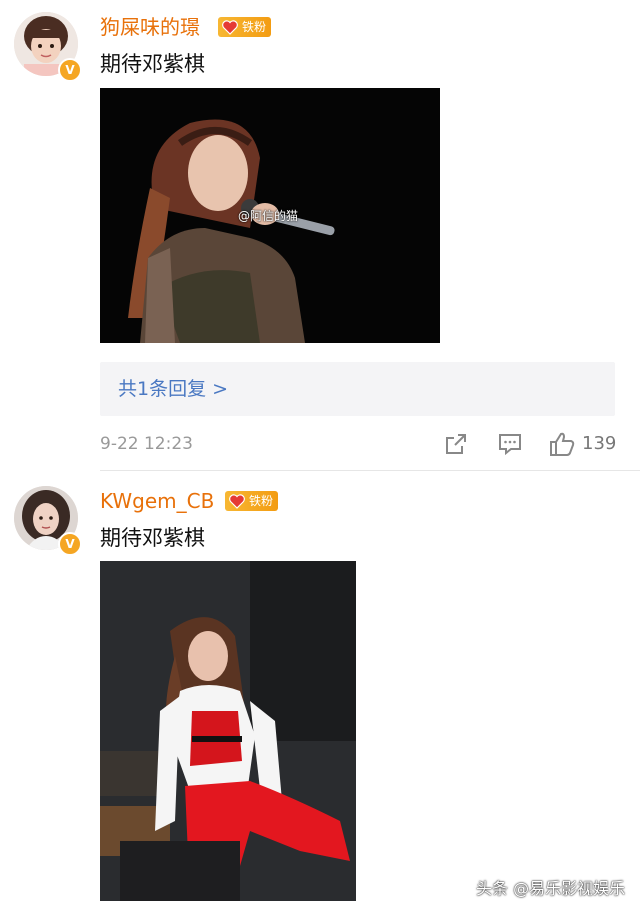 This screenshot has height=911, width=640. I want to click on comment-divider, so click(370, 470).